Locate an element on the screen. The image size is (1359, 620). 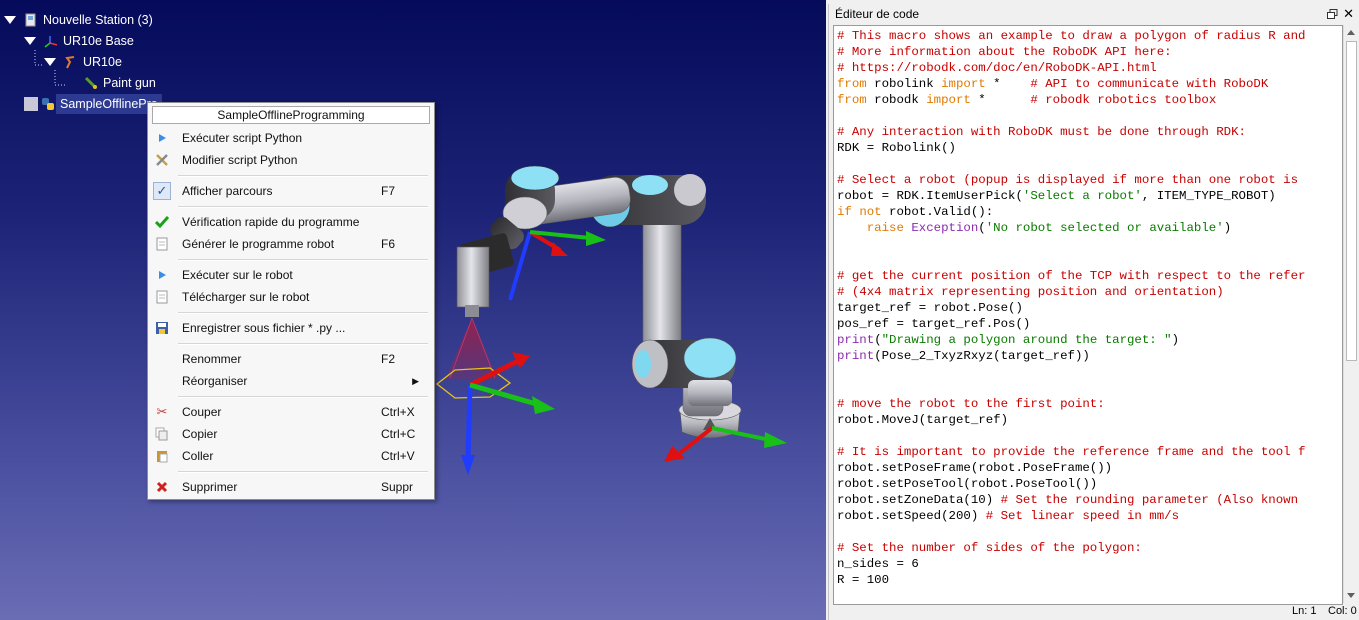
delete-icon is located at coordinates (162, 487).